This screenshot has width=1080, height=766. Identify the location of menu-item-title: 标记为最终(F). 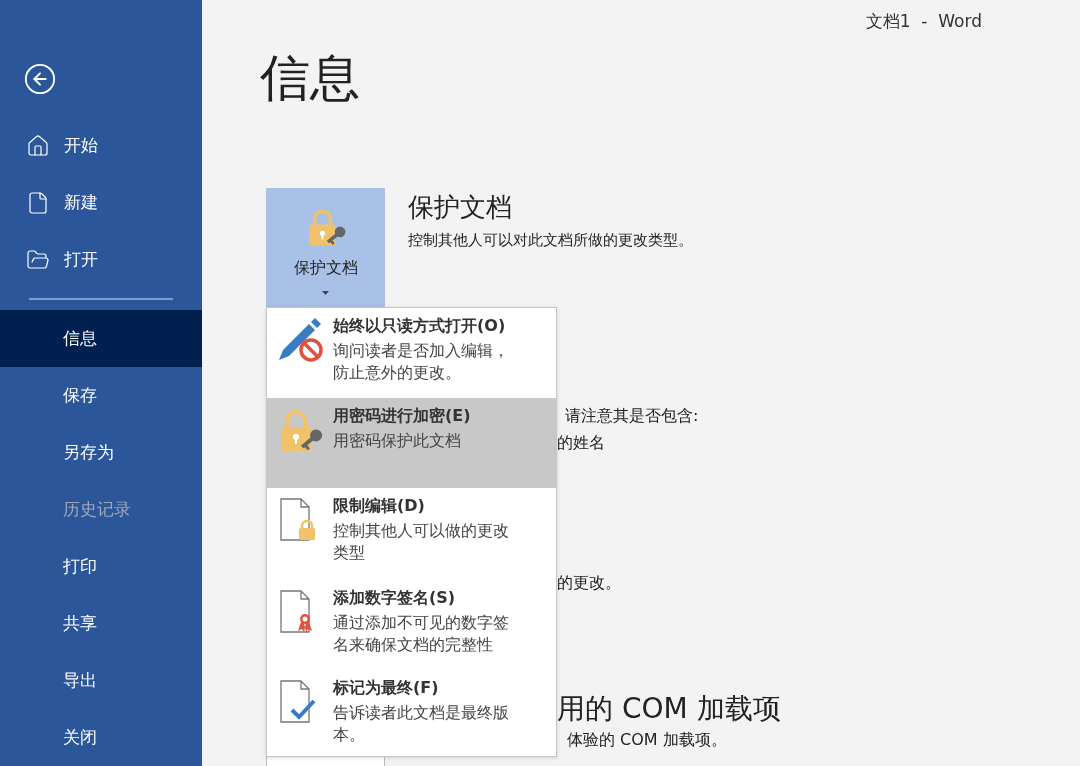
(386, 688).